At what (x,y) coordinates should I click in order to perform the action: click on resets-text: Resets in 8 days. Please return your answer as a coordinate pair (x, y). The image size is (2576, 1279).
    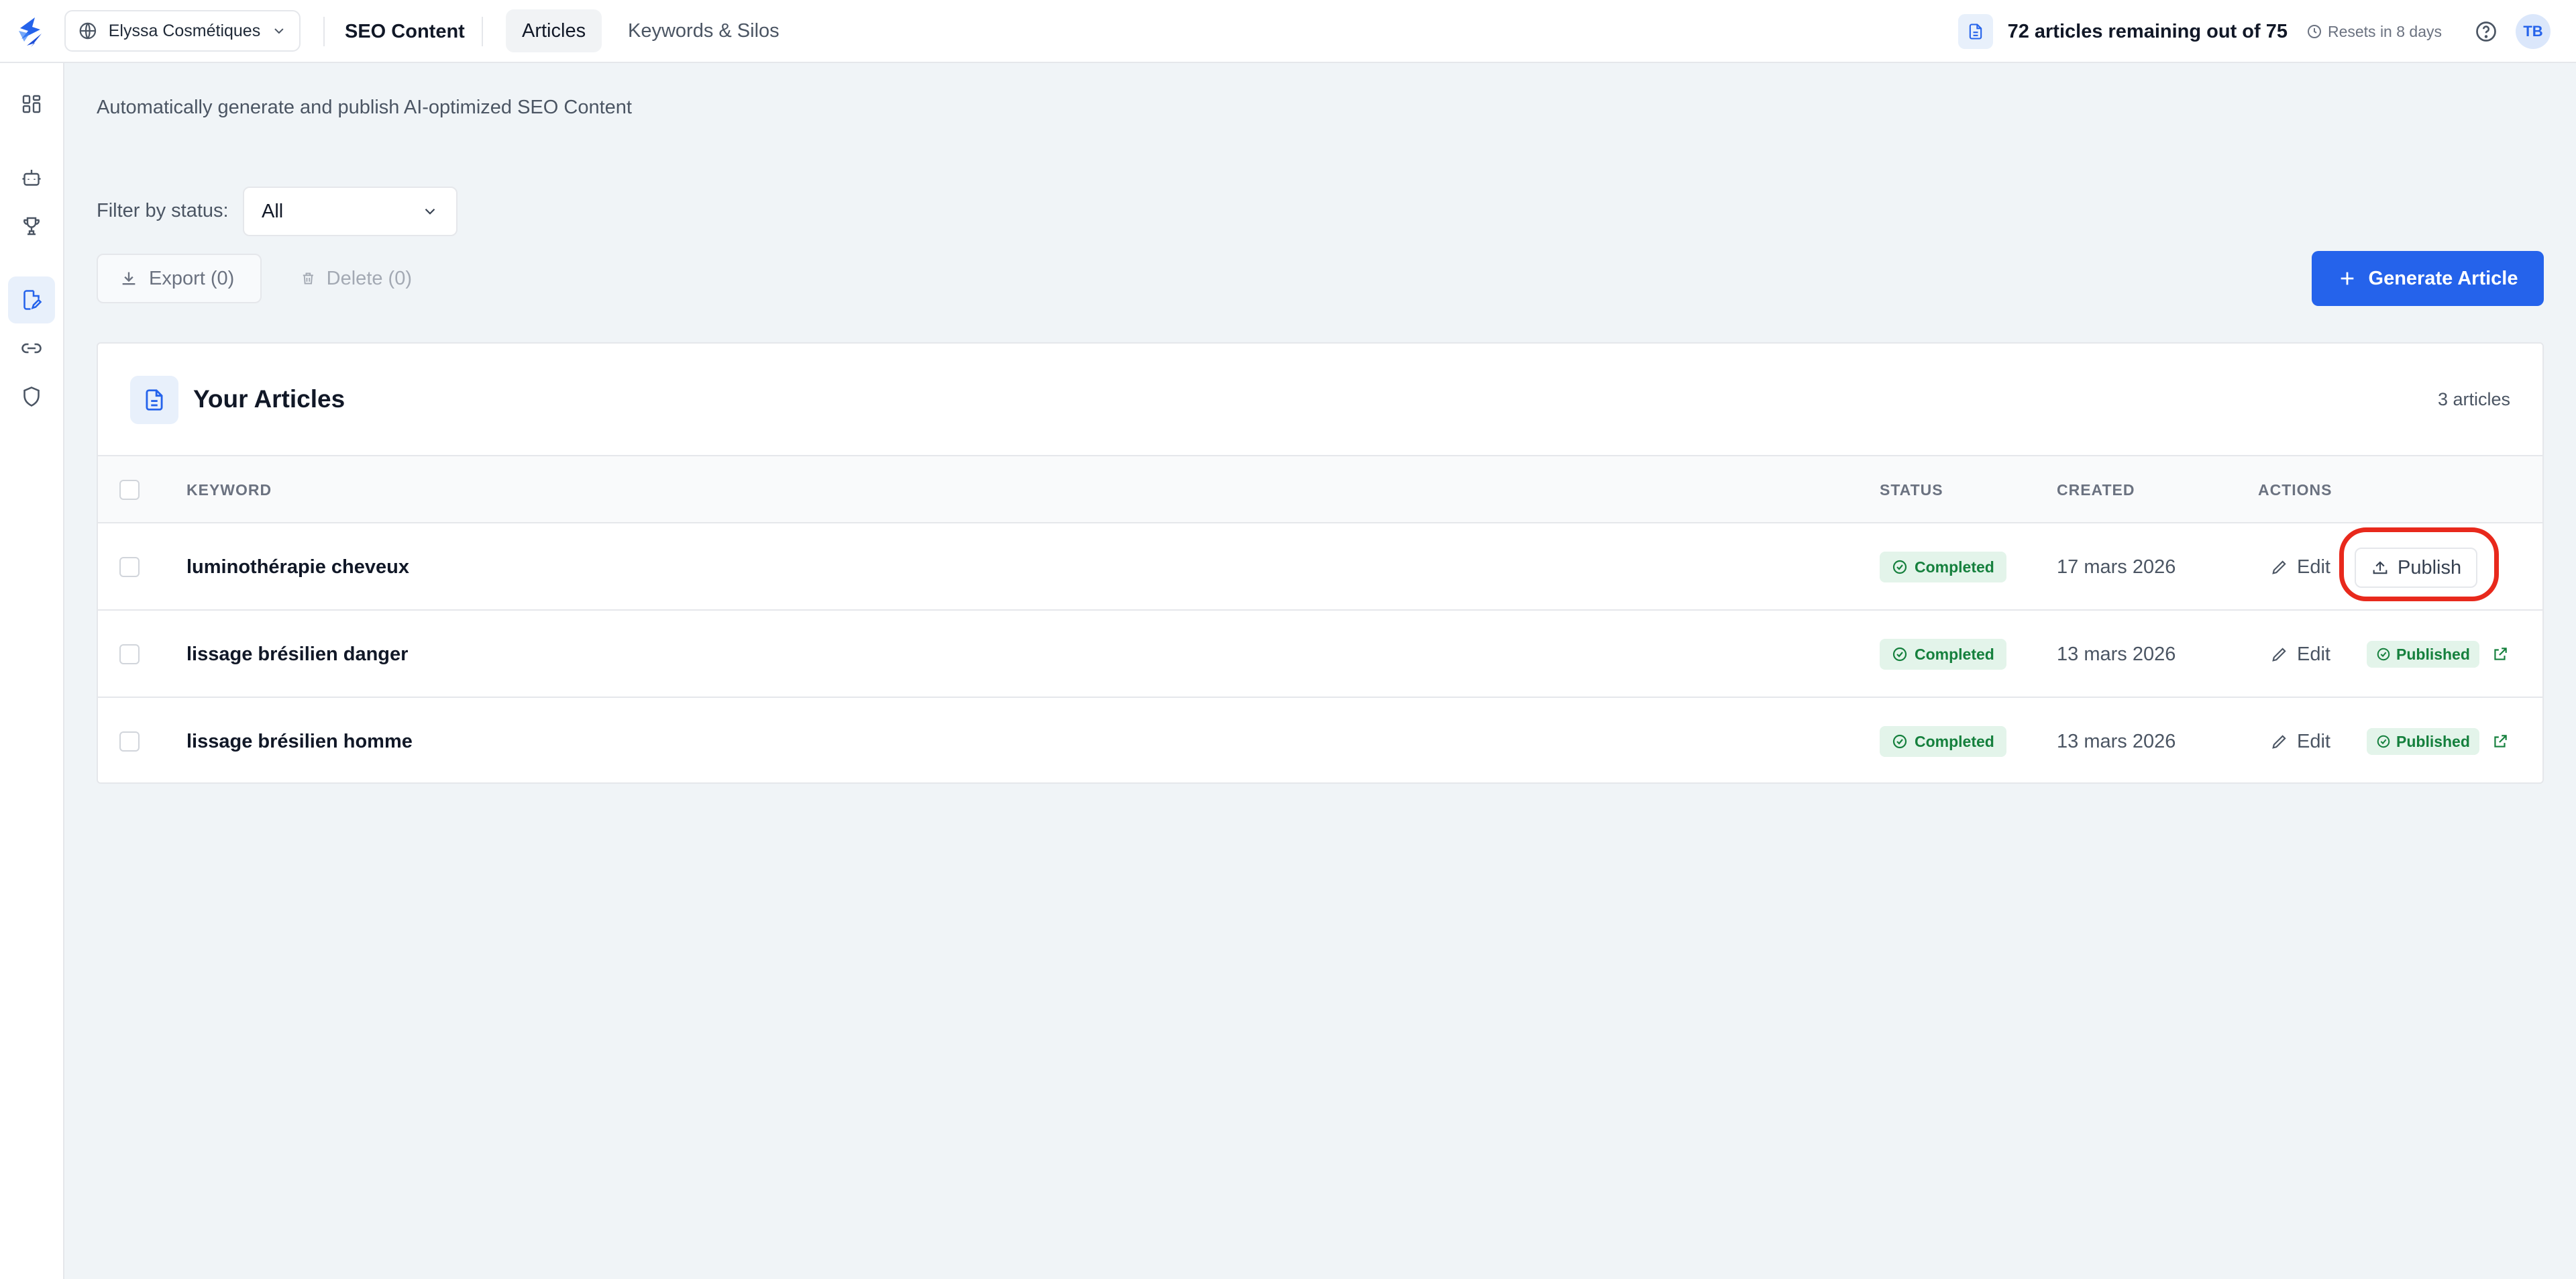
    Looking at the image, I should click on (2384, 31).